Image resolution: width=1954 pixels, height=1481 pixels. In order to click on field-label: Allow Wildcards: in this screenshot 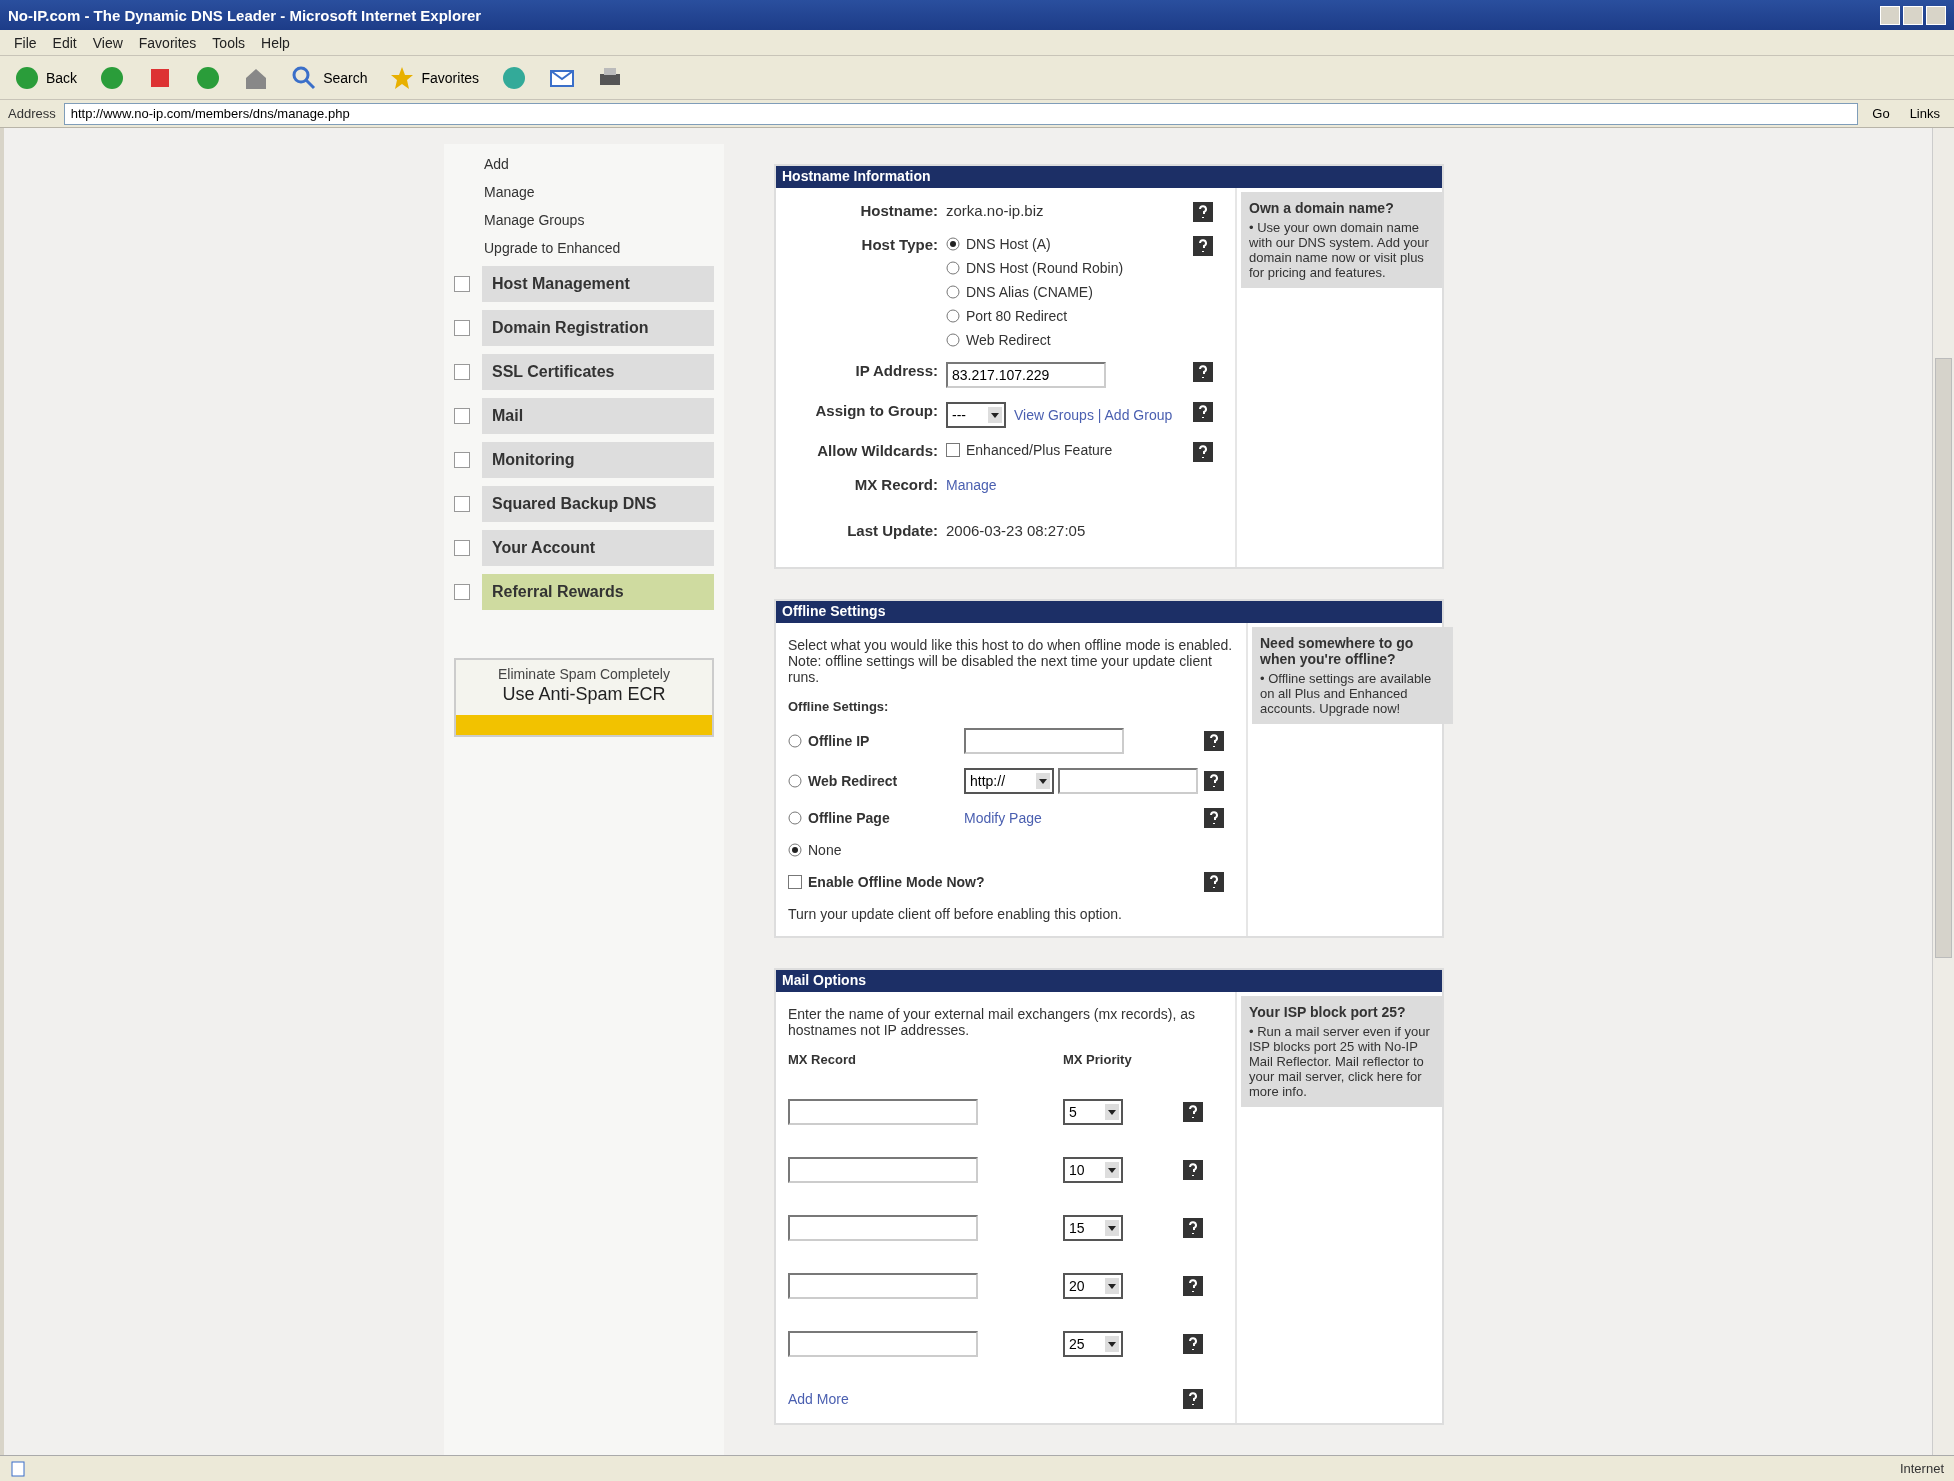, I will do `click(877, 450)`.